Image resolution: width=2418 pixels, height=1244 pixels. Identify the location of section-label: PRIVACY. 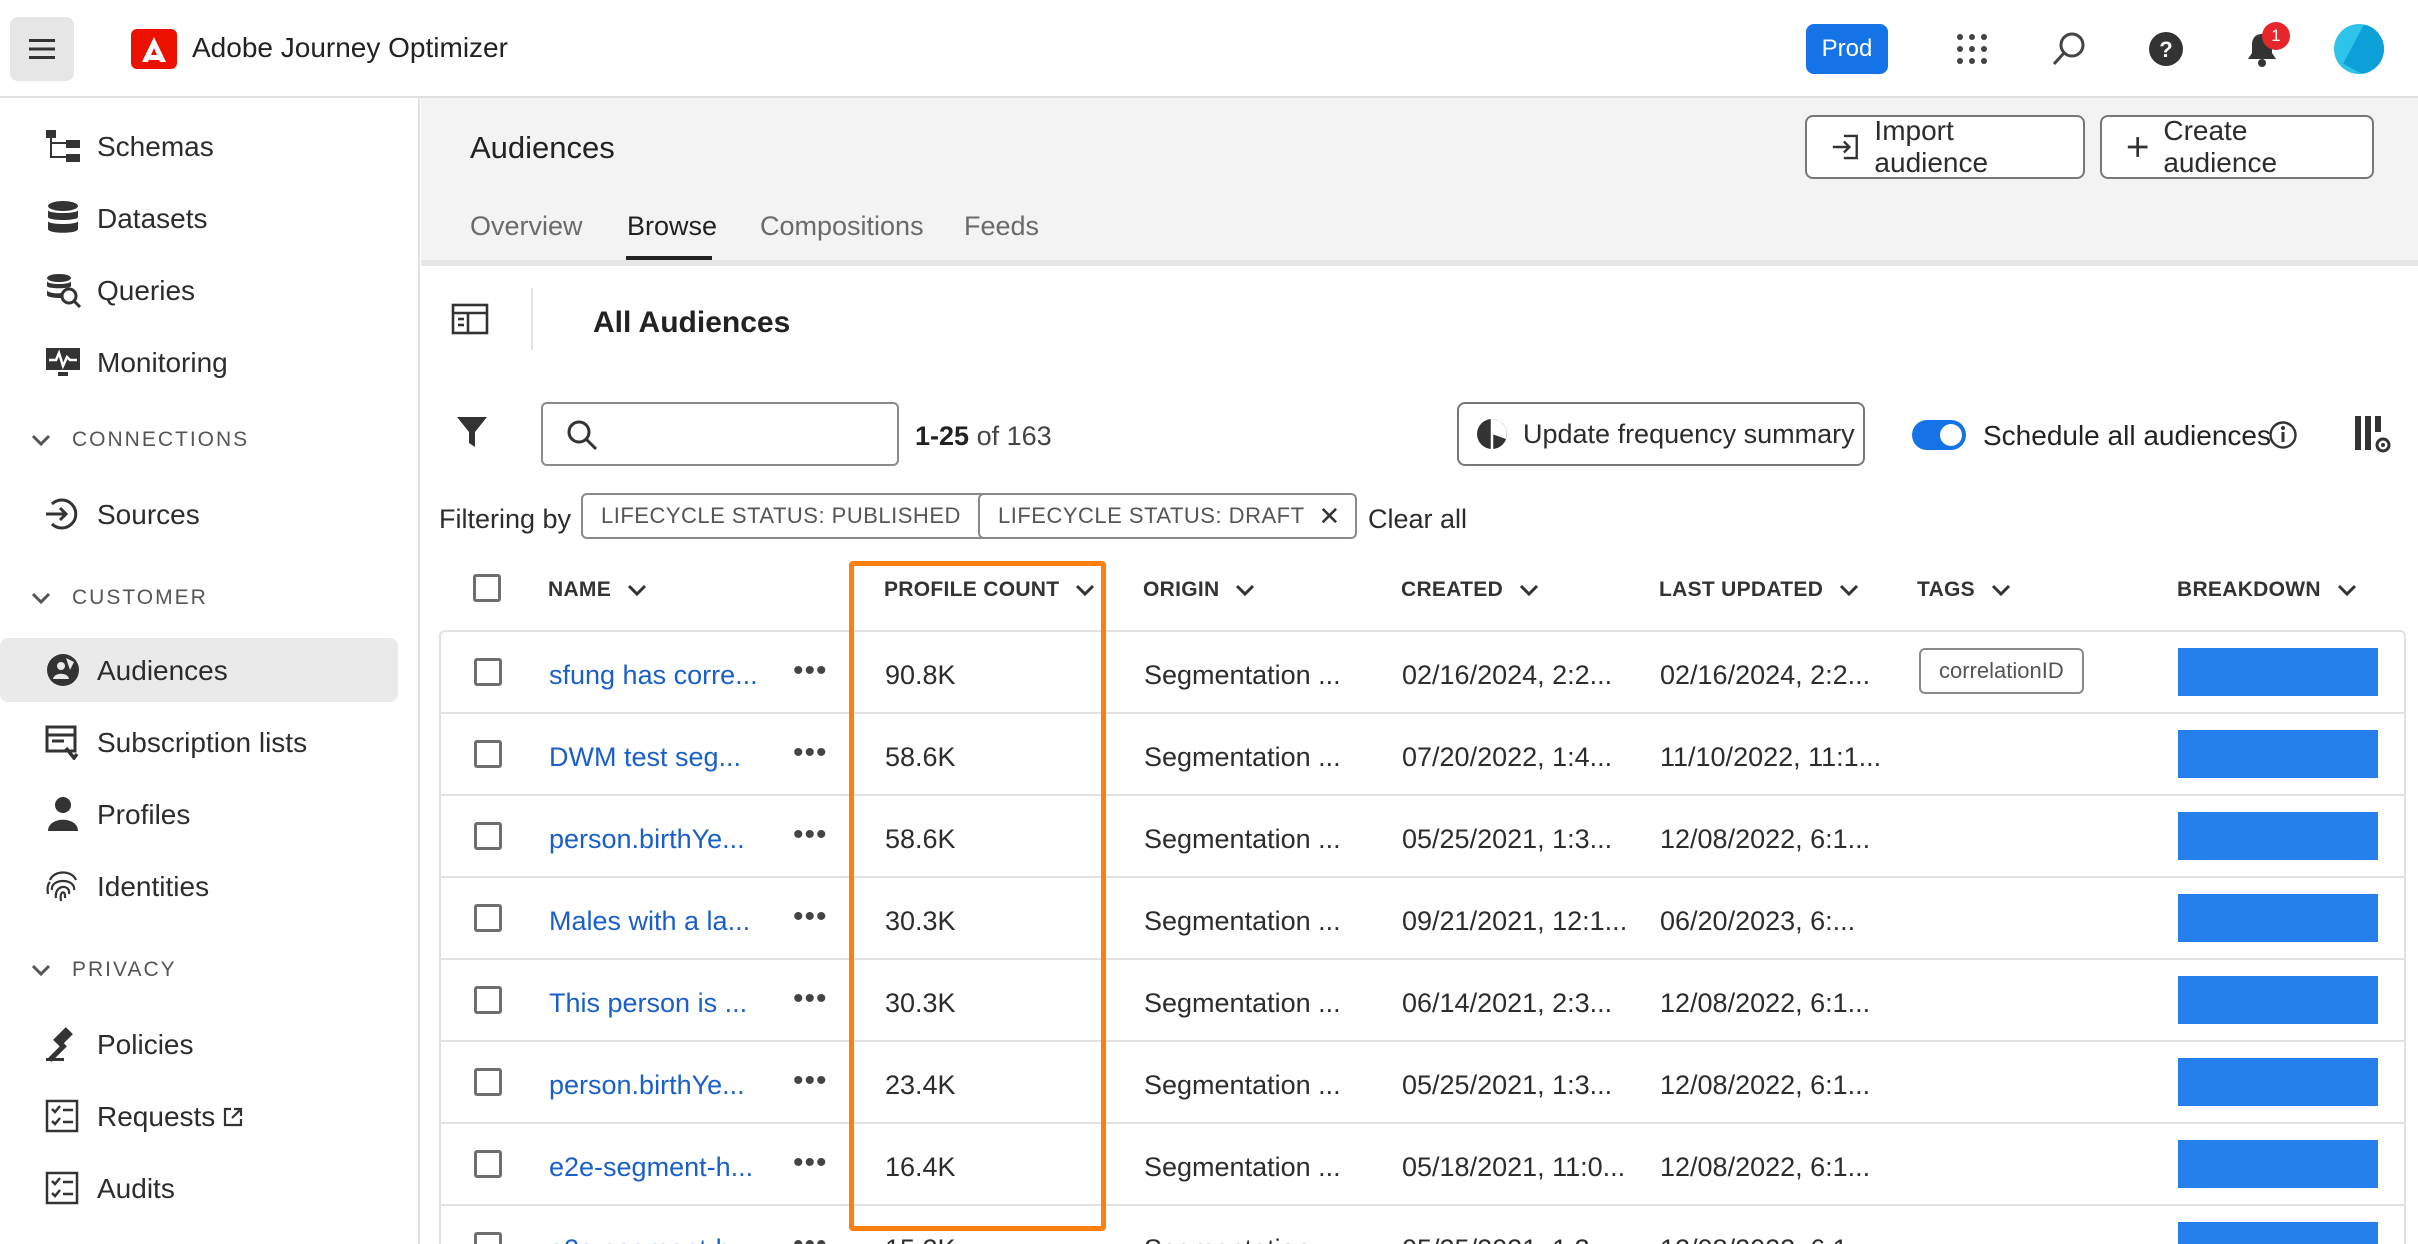
(124, 969).